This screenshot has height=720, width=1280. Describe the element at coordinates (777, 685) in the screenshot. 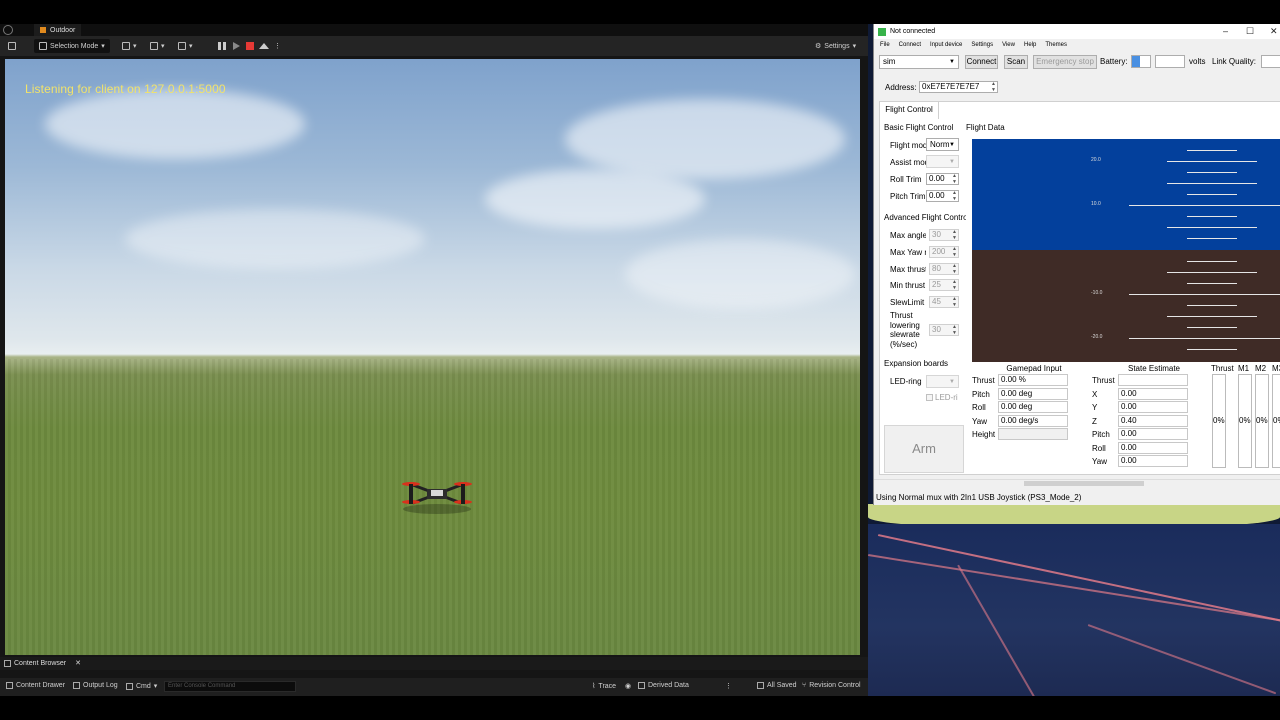

I see `all-saved-button: All Saved` at that location.